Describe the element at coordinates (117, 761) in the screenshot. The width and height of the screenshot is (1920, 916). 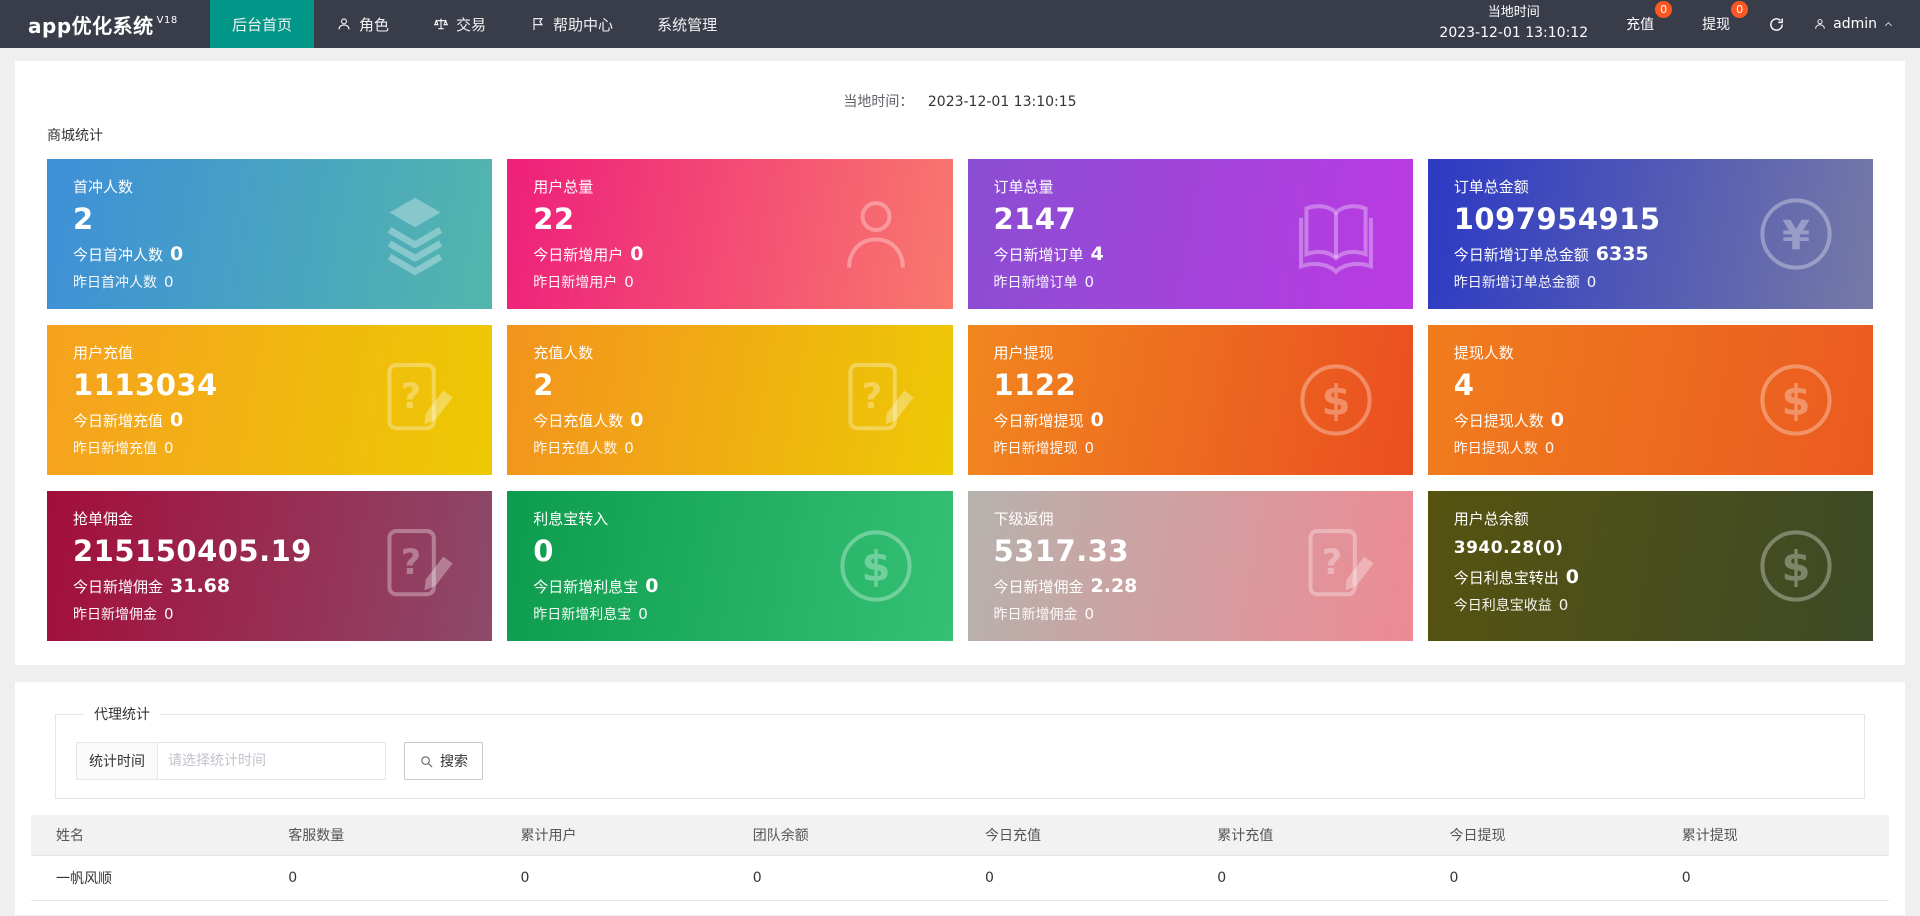
I see `stat-time-label: 统计时间` at that location.